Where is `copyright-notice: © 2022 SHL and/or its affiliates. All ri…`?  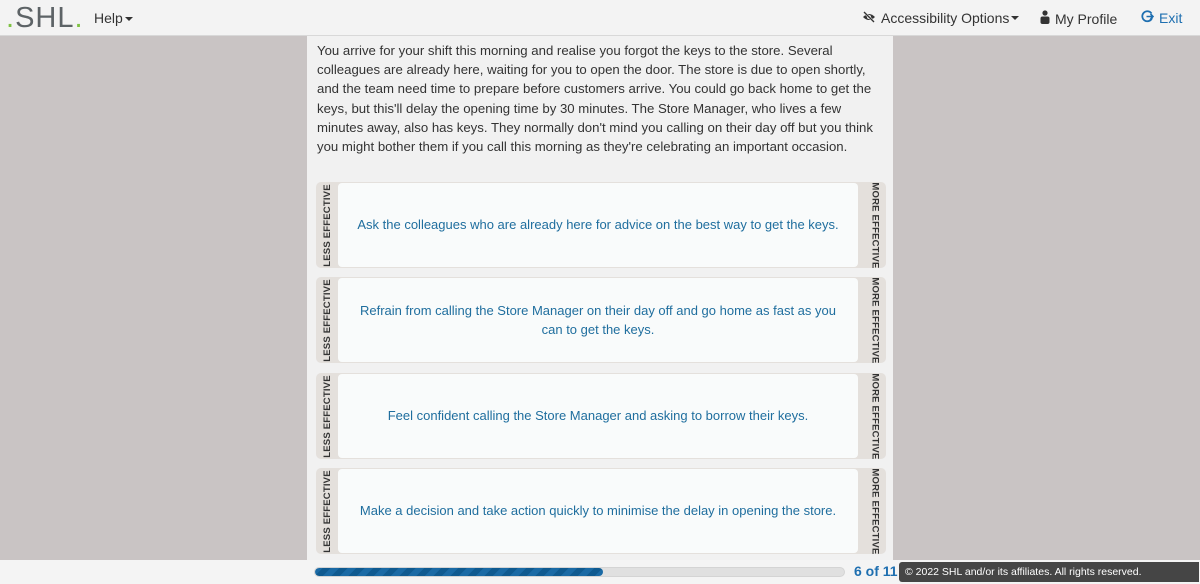
copyright-notice: © 2022 SHL and/or its affiliates. All ri… is located at coordinates (1049, 572).